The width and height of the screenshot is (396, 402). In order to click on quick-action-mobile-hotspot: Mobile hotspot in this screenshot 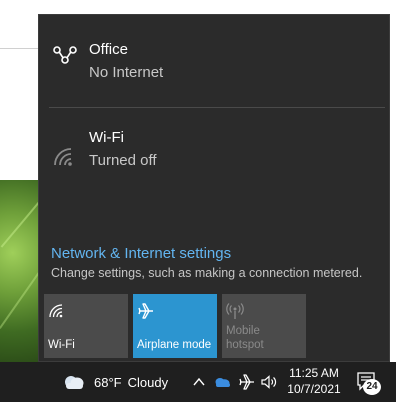, I will do `click(264, 326)`.